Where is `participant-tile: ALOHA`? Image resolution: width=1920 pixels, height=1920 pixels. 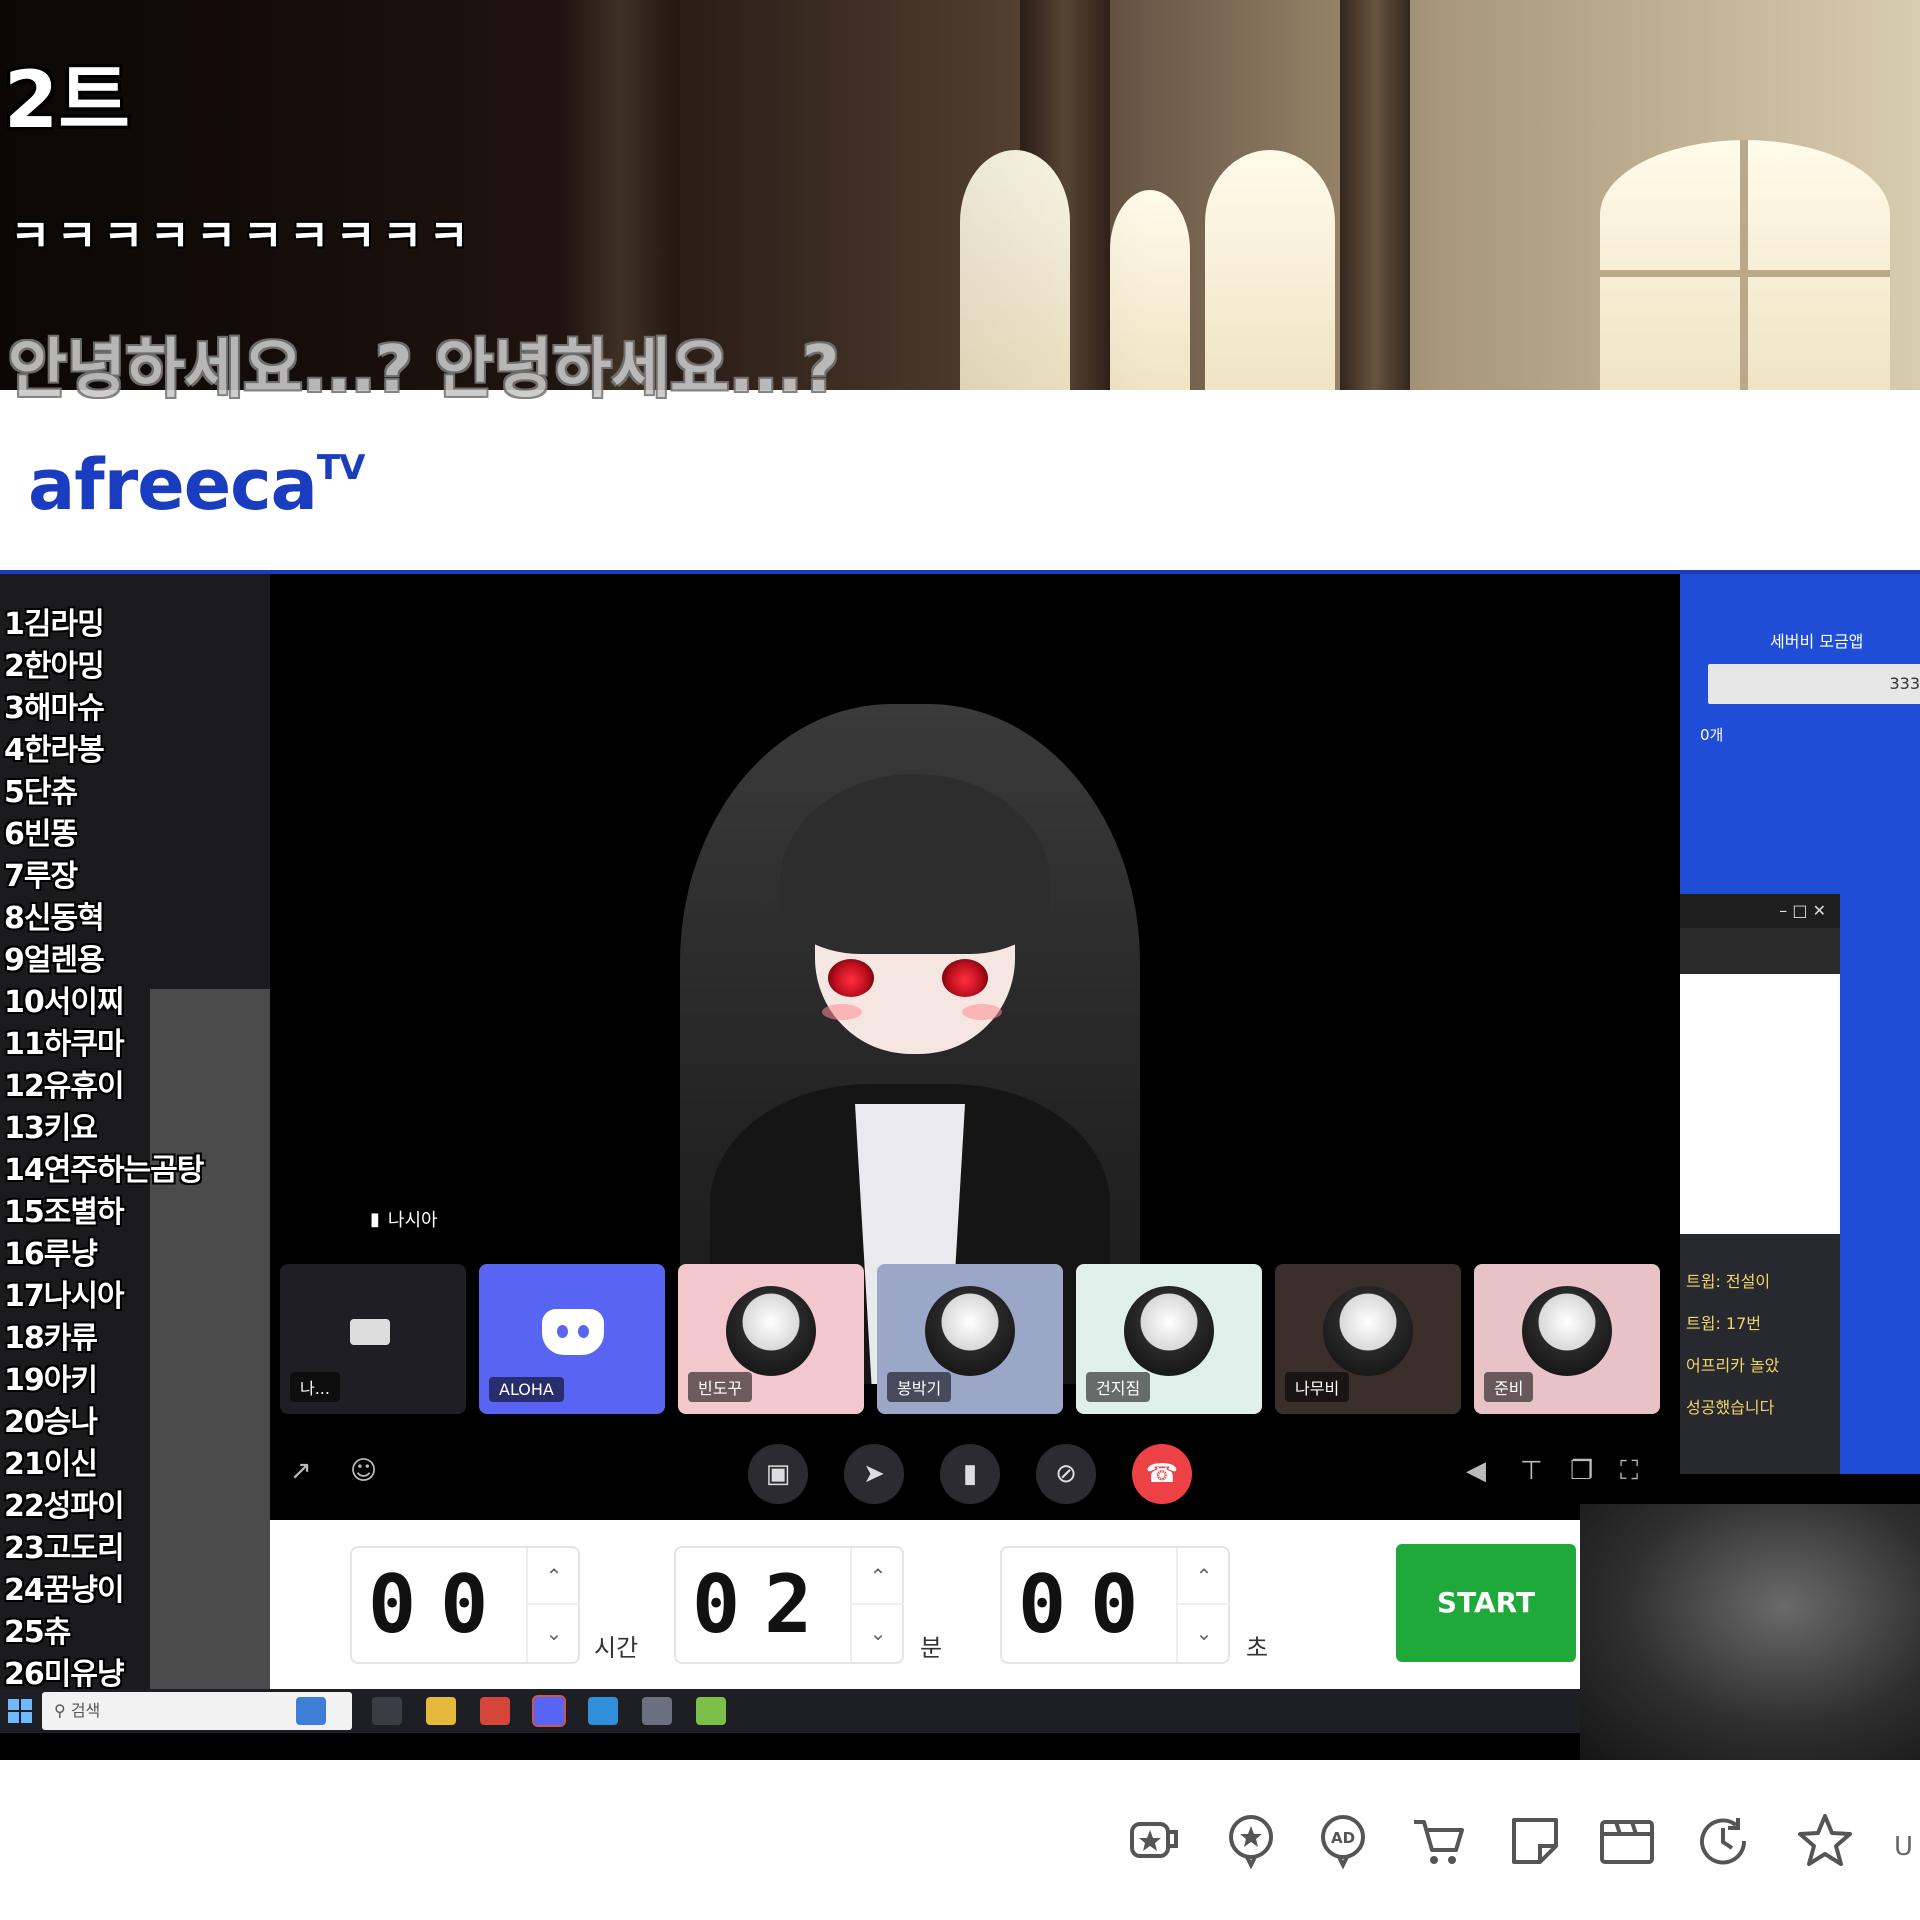 participant-tile: ALOHA is located at coordinates (572, 1339).